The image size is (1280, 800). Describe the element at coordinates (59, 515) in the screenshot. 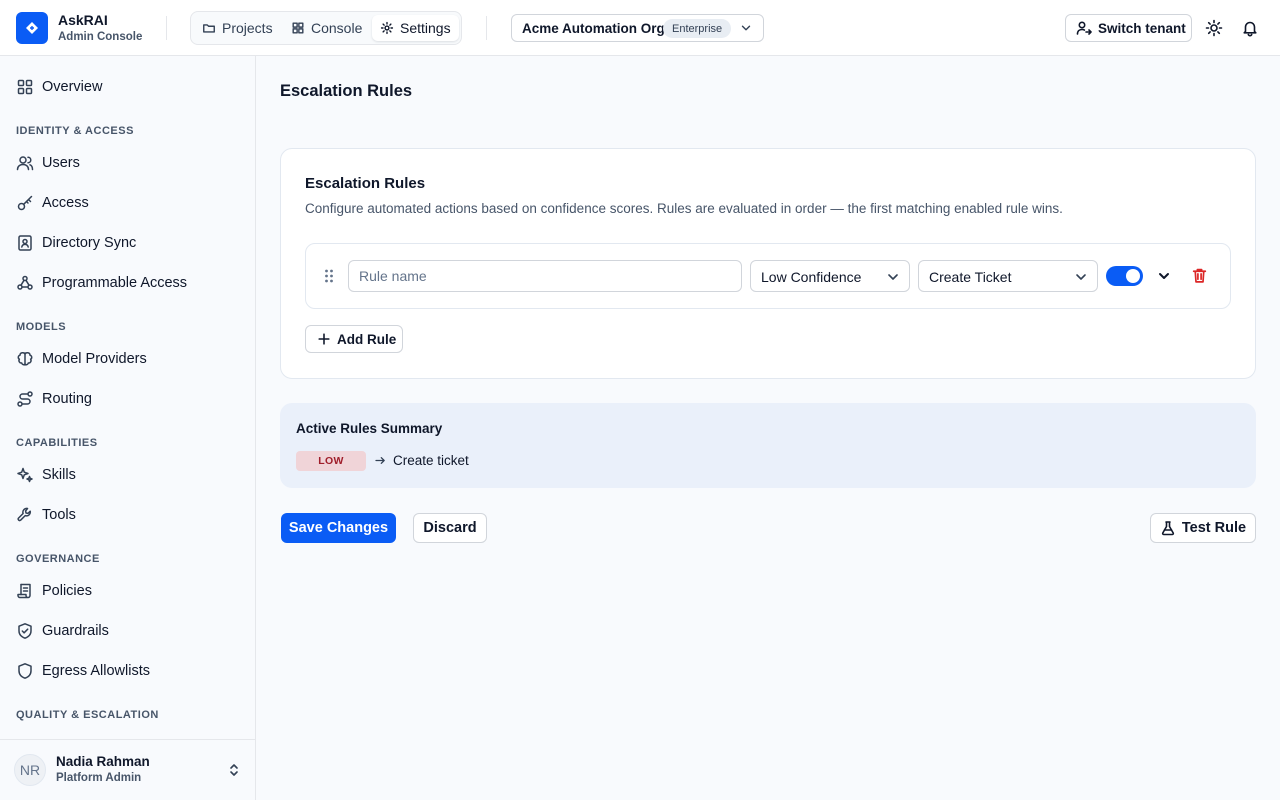

I see `sidebar-item-label: Tools` at that location.